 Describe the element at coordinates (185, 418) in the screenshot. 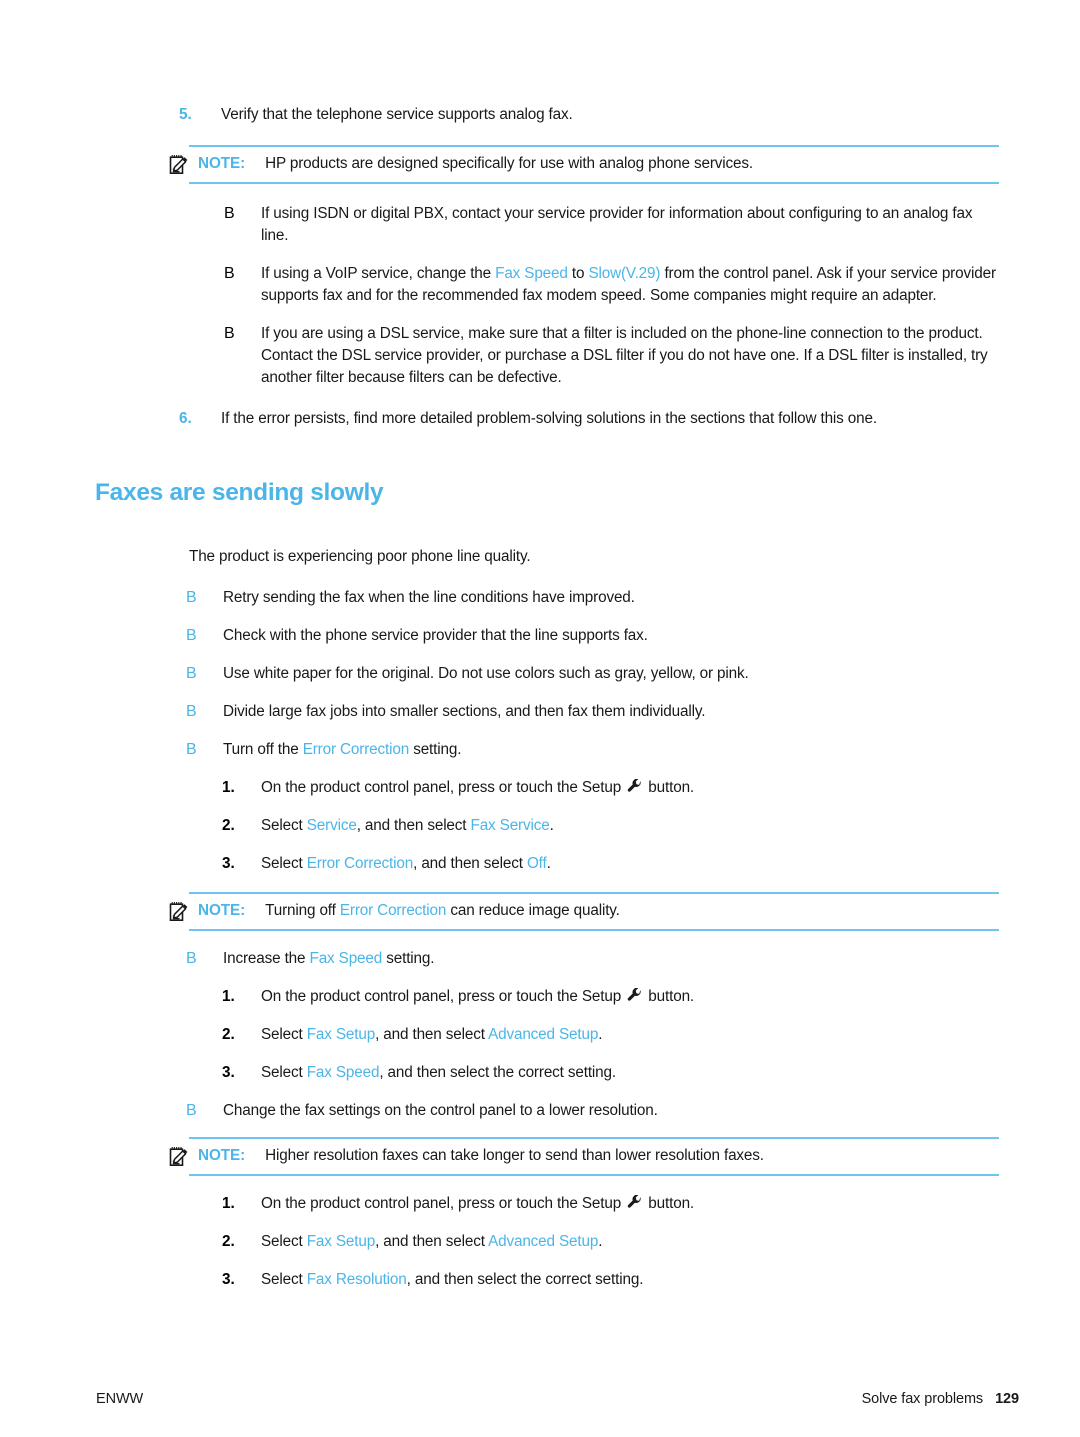

I see `step-number: 6.` at that location.